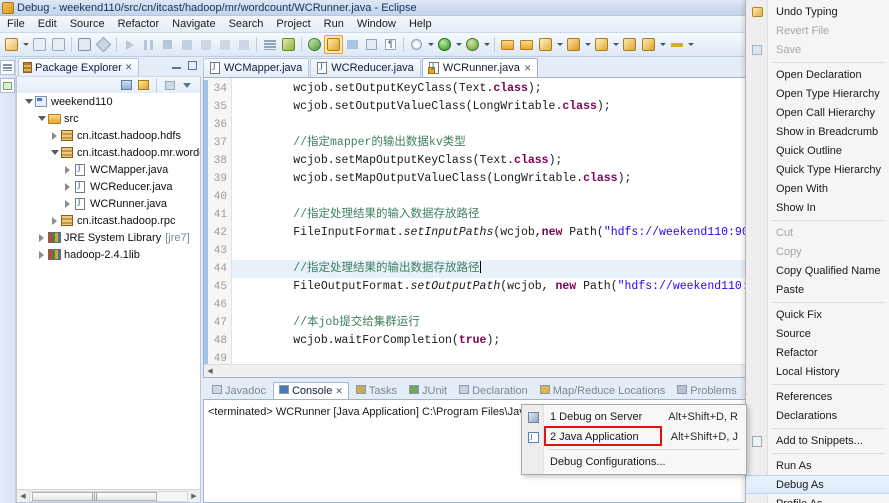  What do you see at coordinates (7, 85) in the screenshot?
I see `fastview-perspective-icon` at bounding box center [7, 85].